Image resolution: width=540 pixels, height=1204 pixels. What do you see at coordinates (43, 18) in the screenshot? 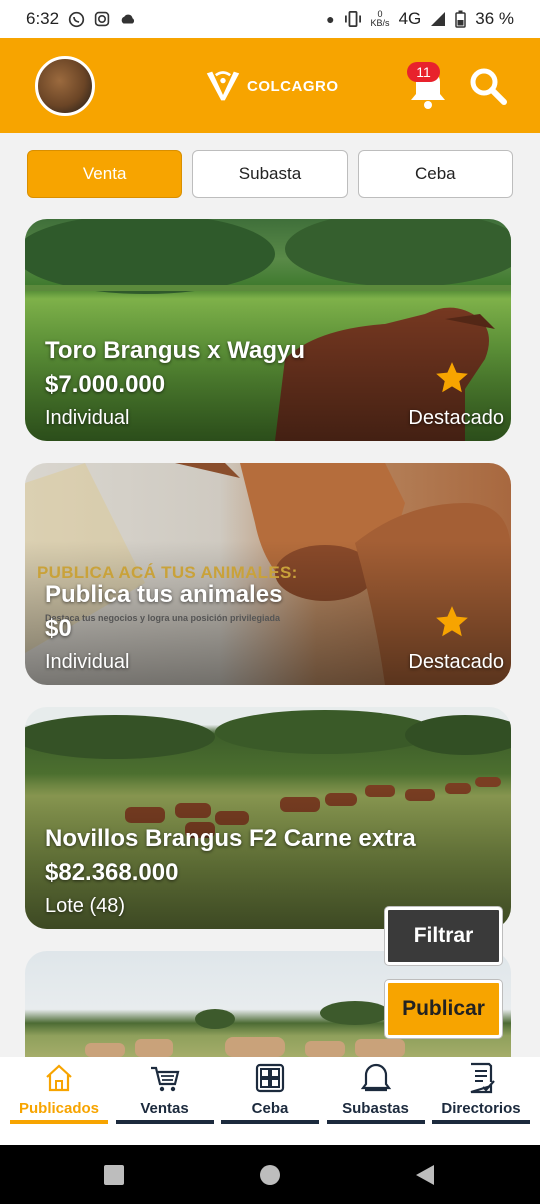
I see `clock: 6:32` at bounding box center [43, 18].